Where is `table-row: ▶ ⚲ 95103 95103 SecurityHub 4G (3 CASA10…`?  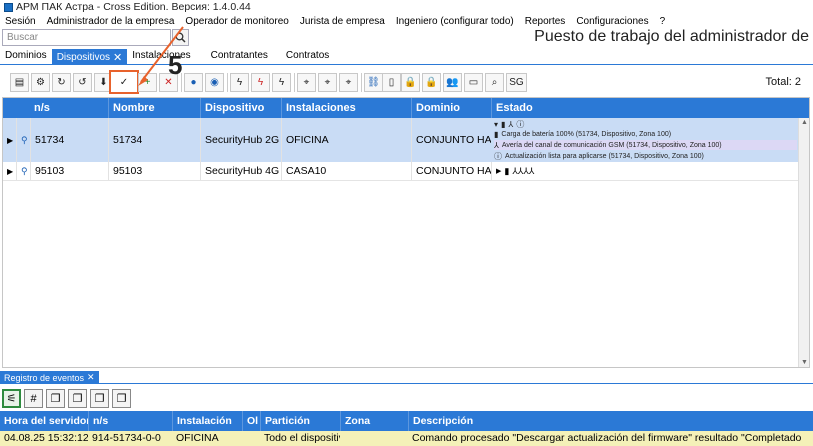 table-row: ▶ ⚲ 95103 95103 SecurityHub 4G (3 CASA10… is located at coordinates (400, 171).